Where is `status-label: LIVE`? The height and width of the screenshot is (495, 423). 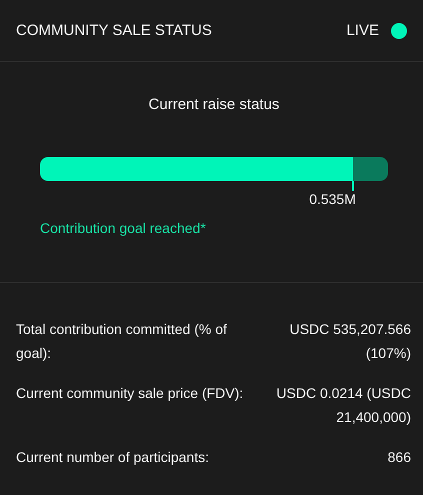 status-label: LIVE is located at coordinates (362, 30).